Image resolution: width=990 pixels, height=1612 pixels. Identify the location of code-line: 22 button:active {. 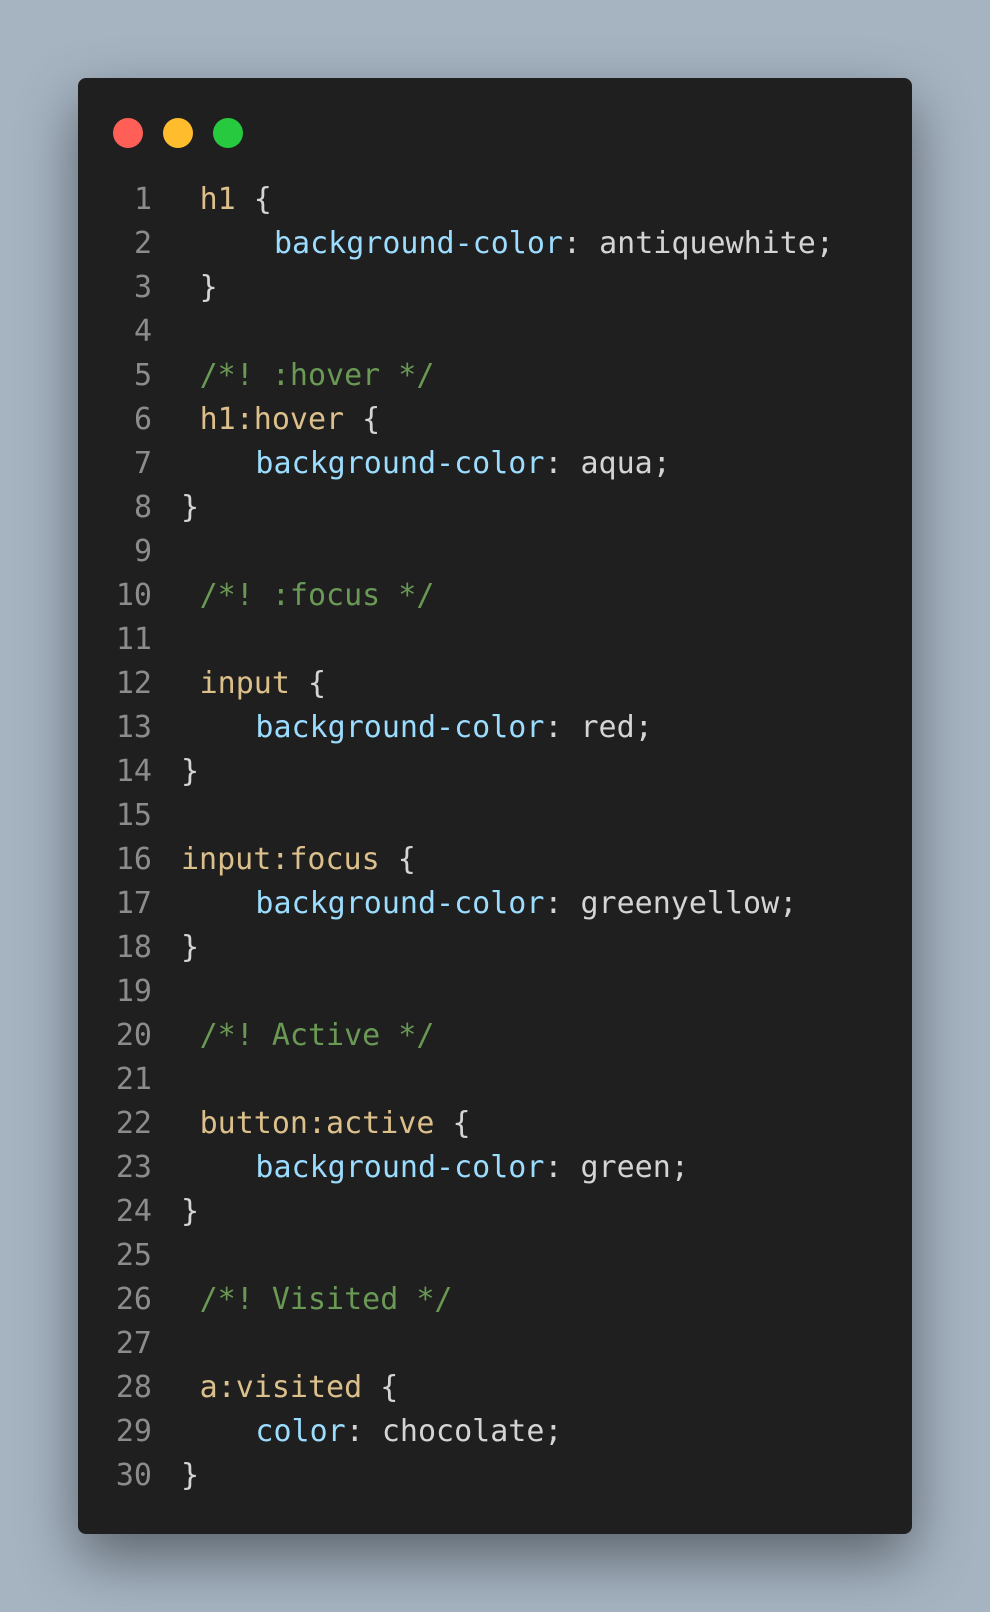
(495, 1124).